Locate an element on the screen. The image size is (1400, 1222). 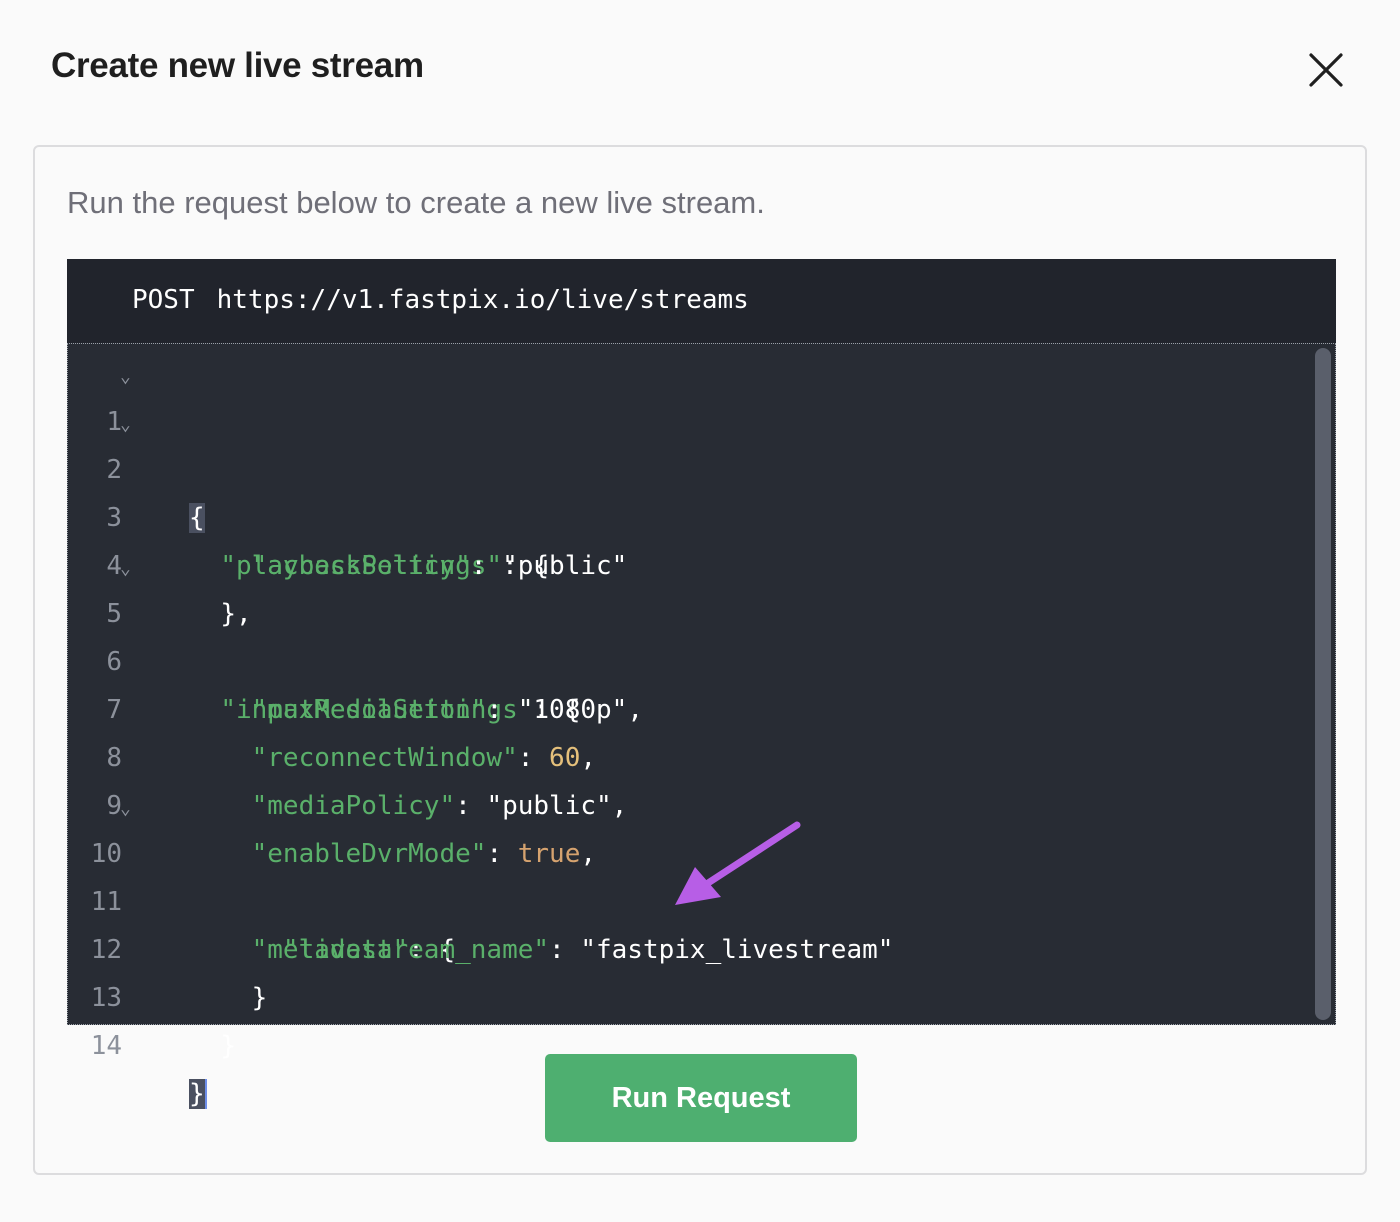
code-line: 1 ⌄ { is located at coordinates (688, 441).